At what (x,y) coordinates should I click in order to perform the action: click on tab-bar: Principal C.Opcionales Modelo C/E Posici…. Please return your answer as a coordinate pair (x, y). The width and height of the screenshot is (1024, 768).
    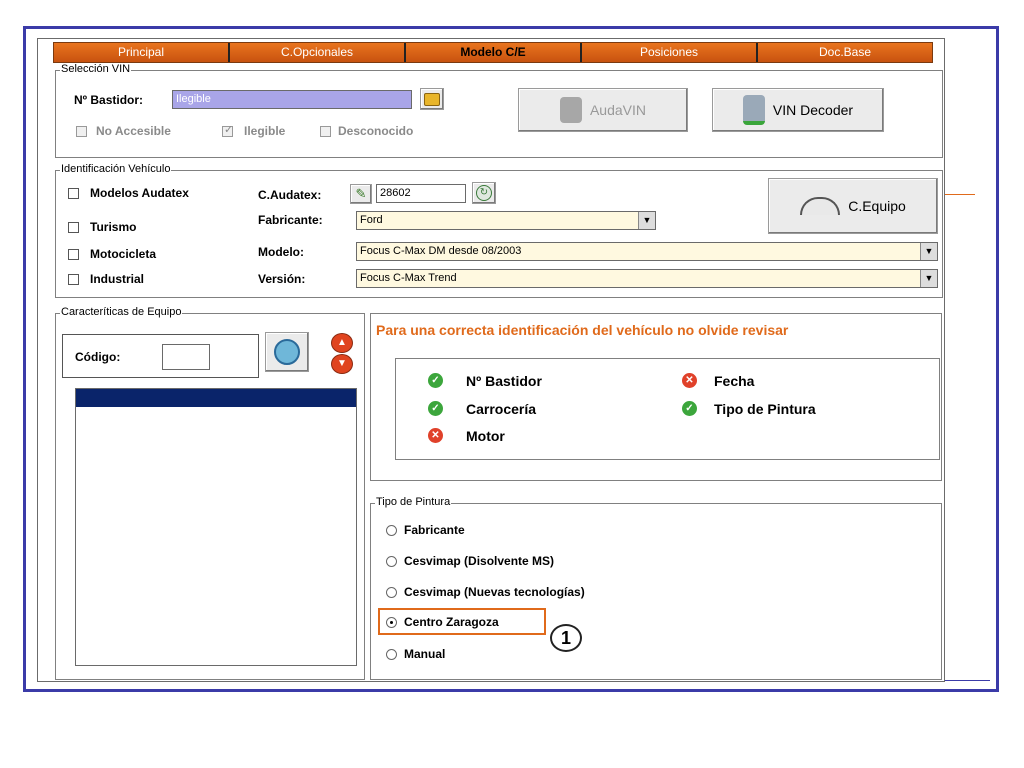
    Looking at the image, I should click on (493, 52).